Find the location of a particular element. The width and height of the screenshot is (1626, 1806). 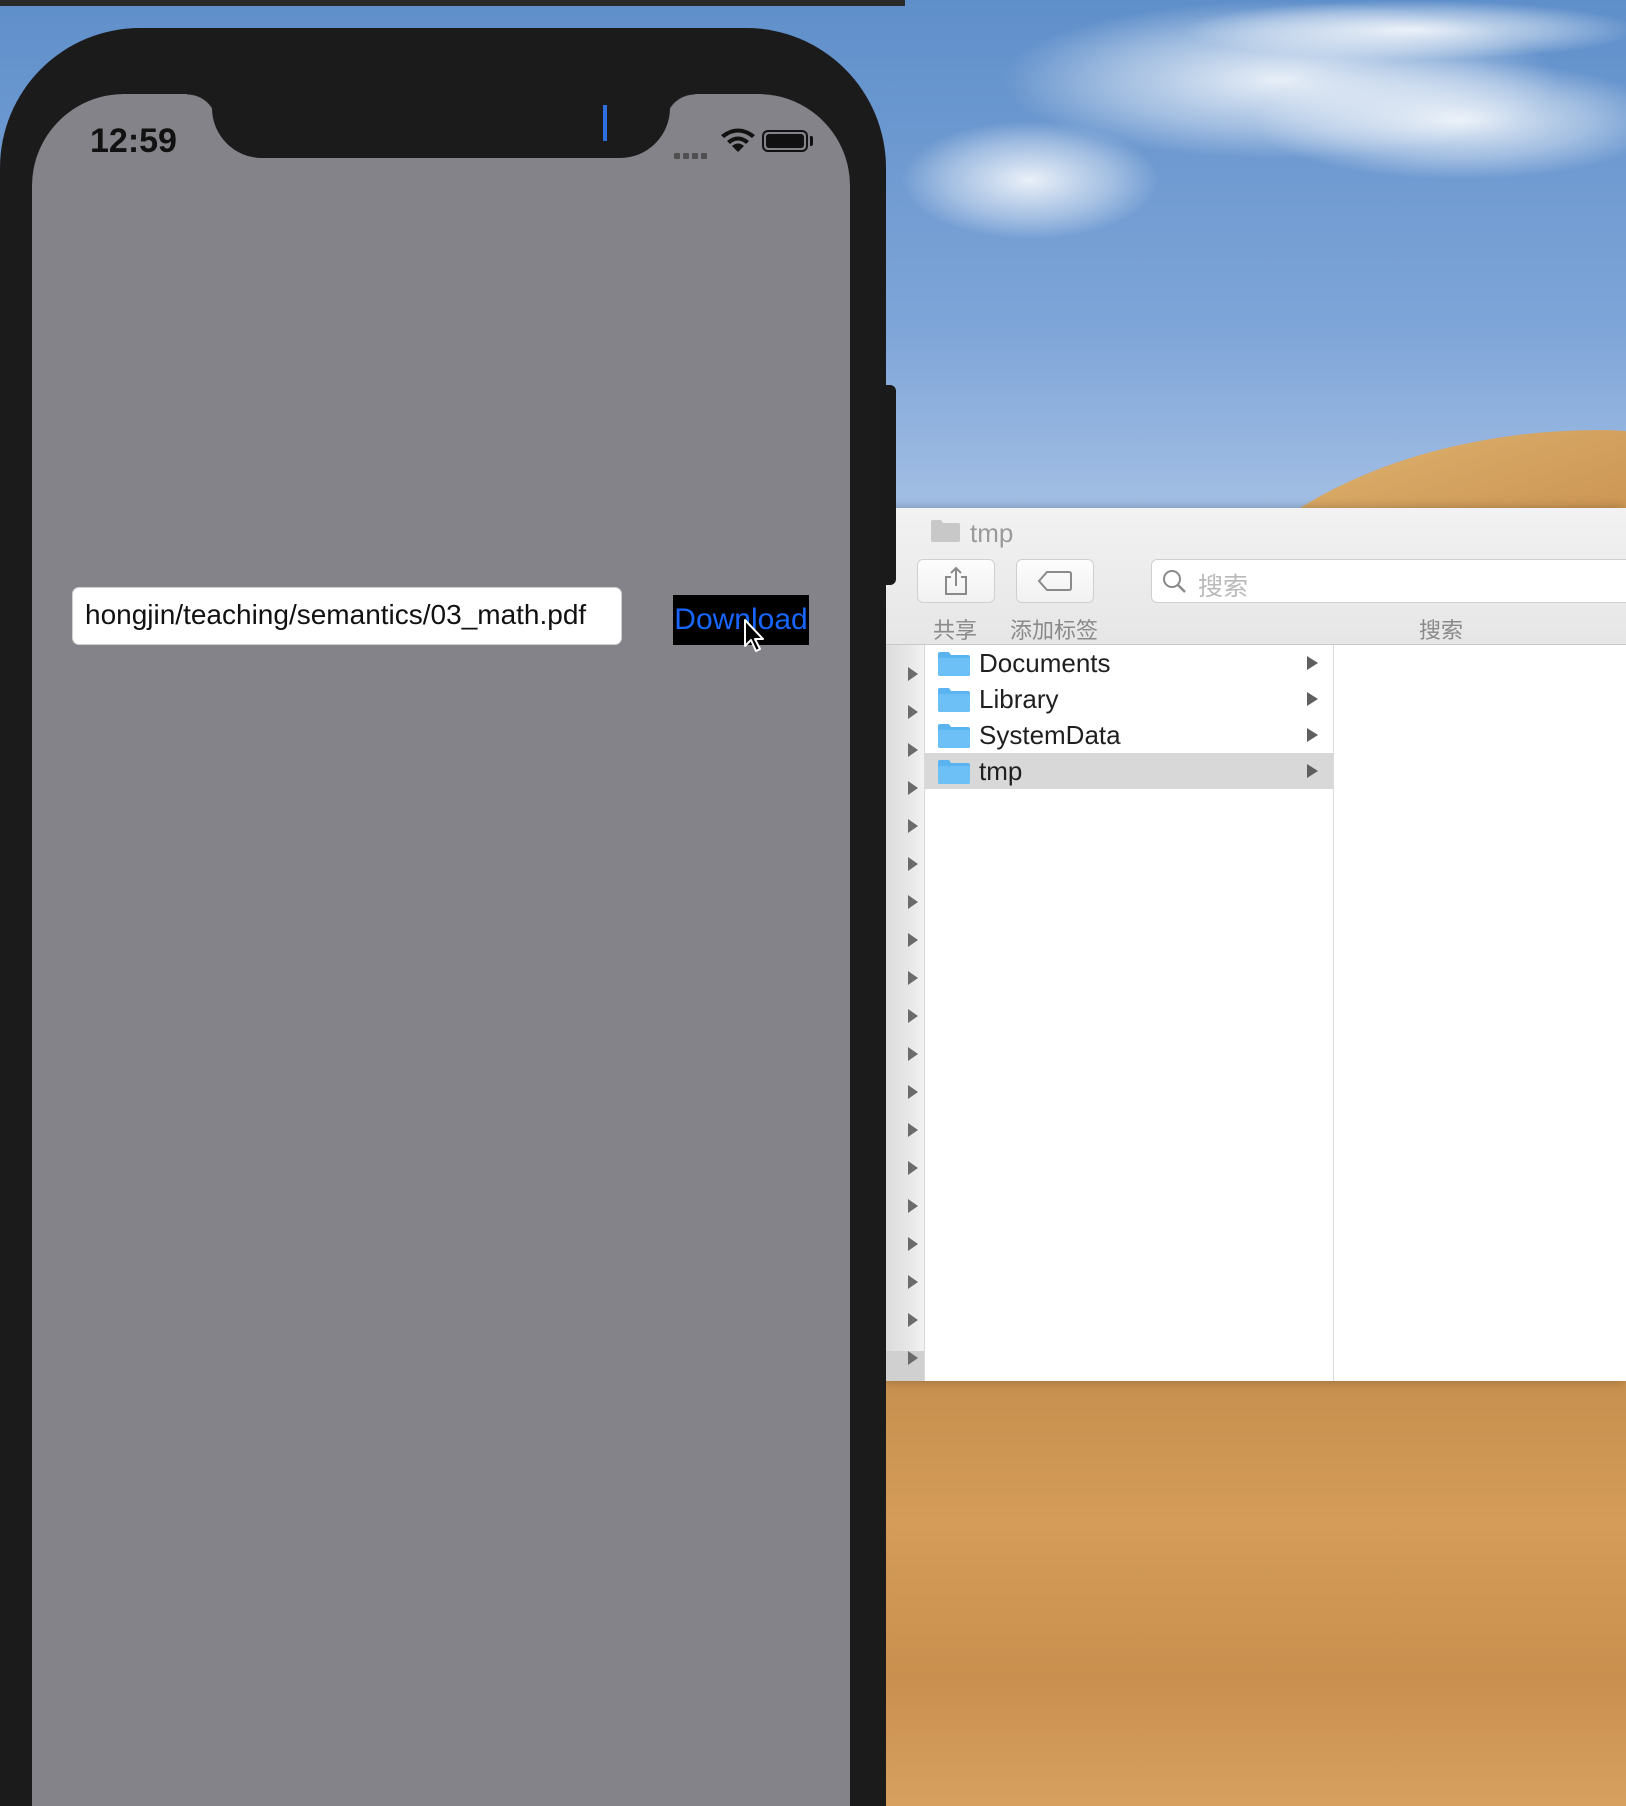

window-title: tmp is located at coordinates (992, 533).